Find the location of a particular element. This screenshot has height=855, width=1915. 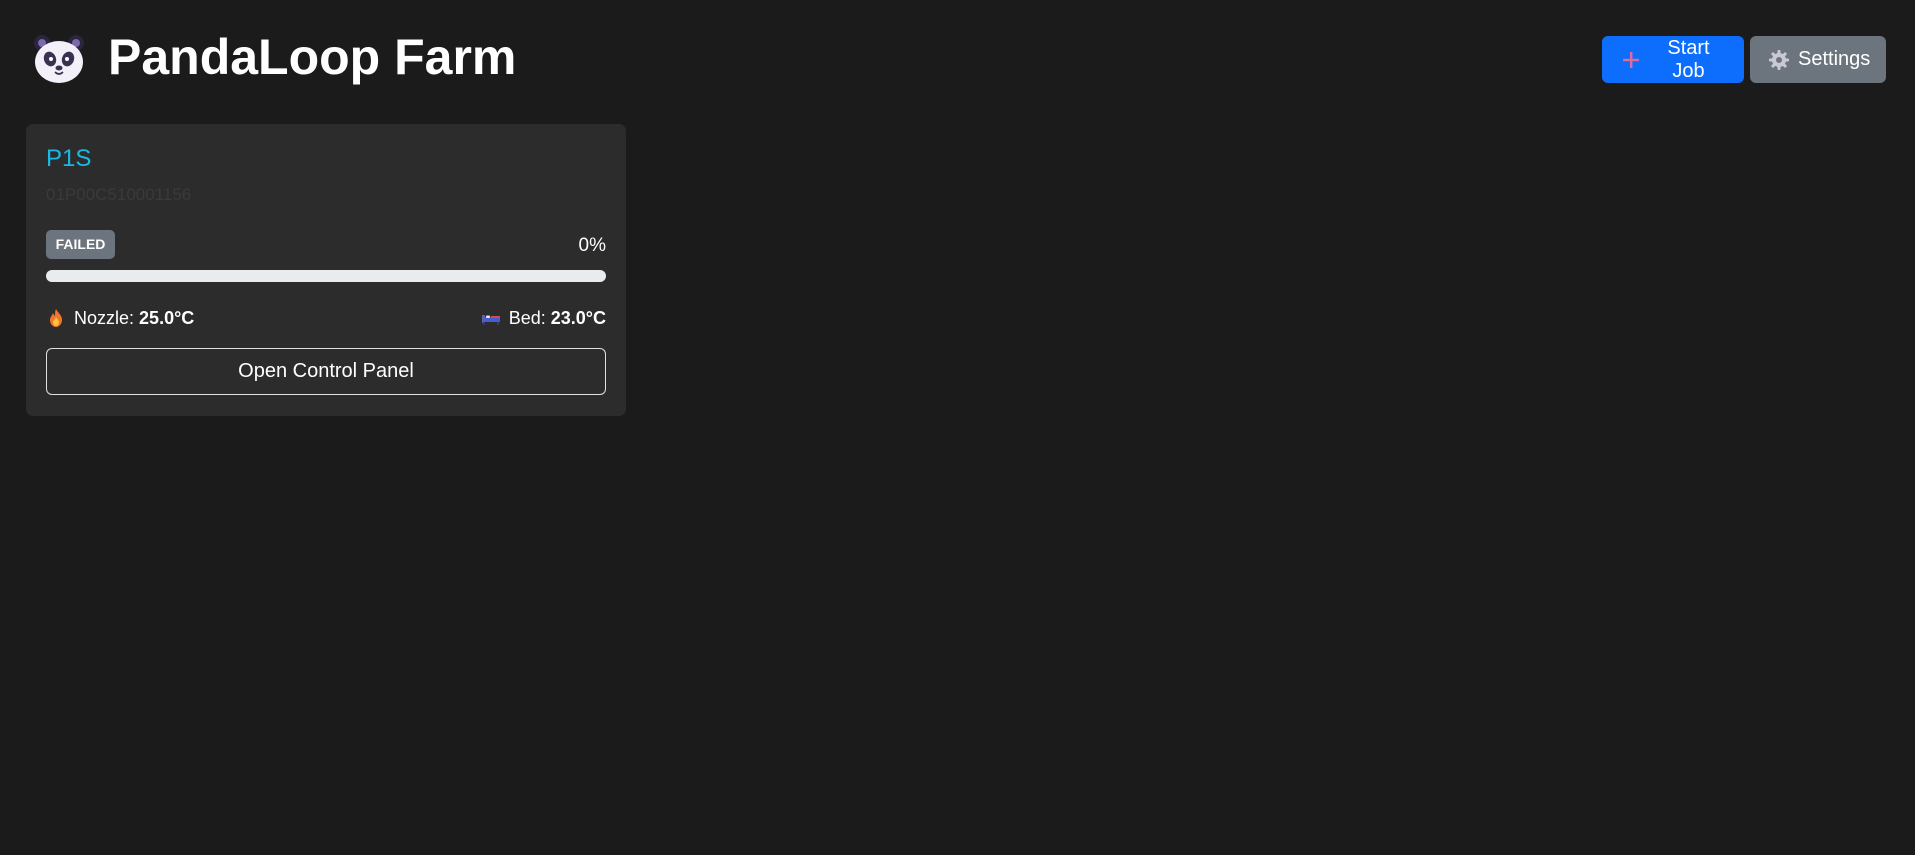

header-actions: Start Job Settings is located at coordinates (1744, 59).